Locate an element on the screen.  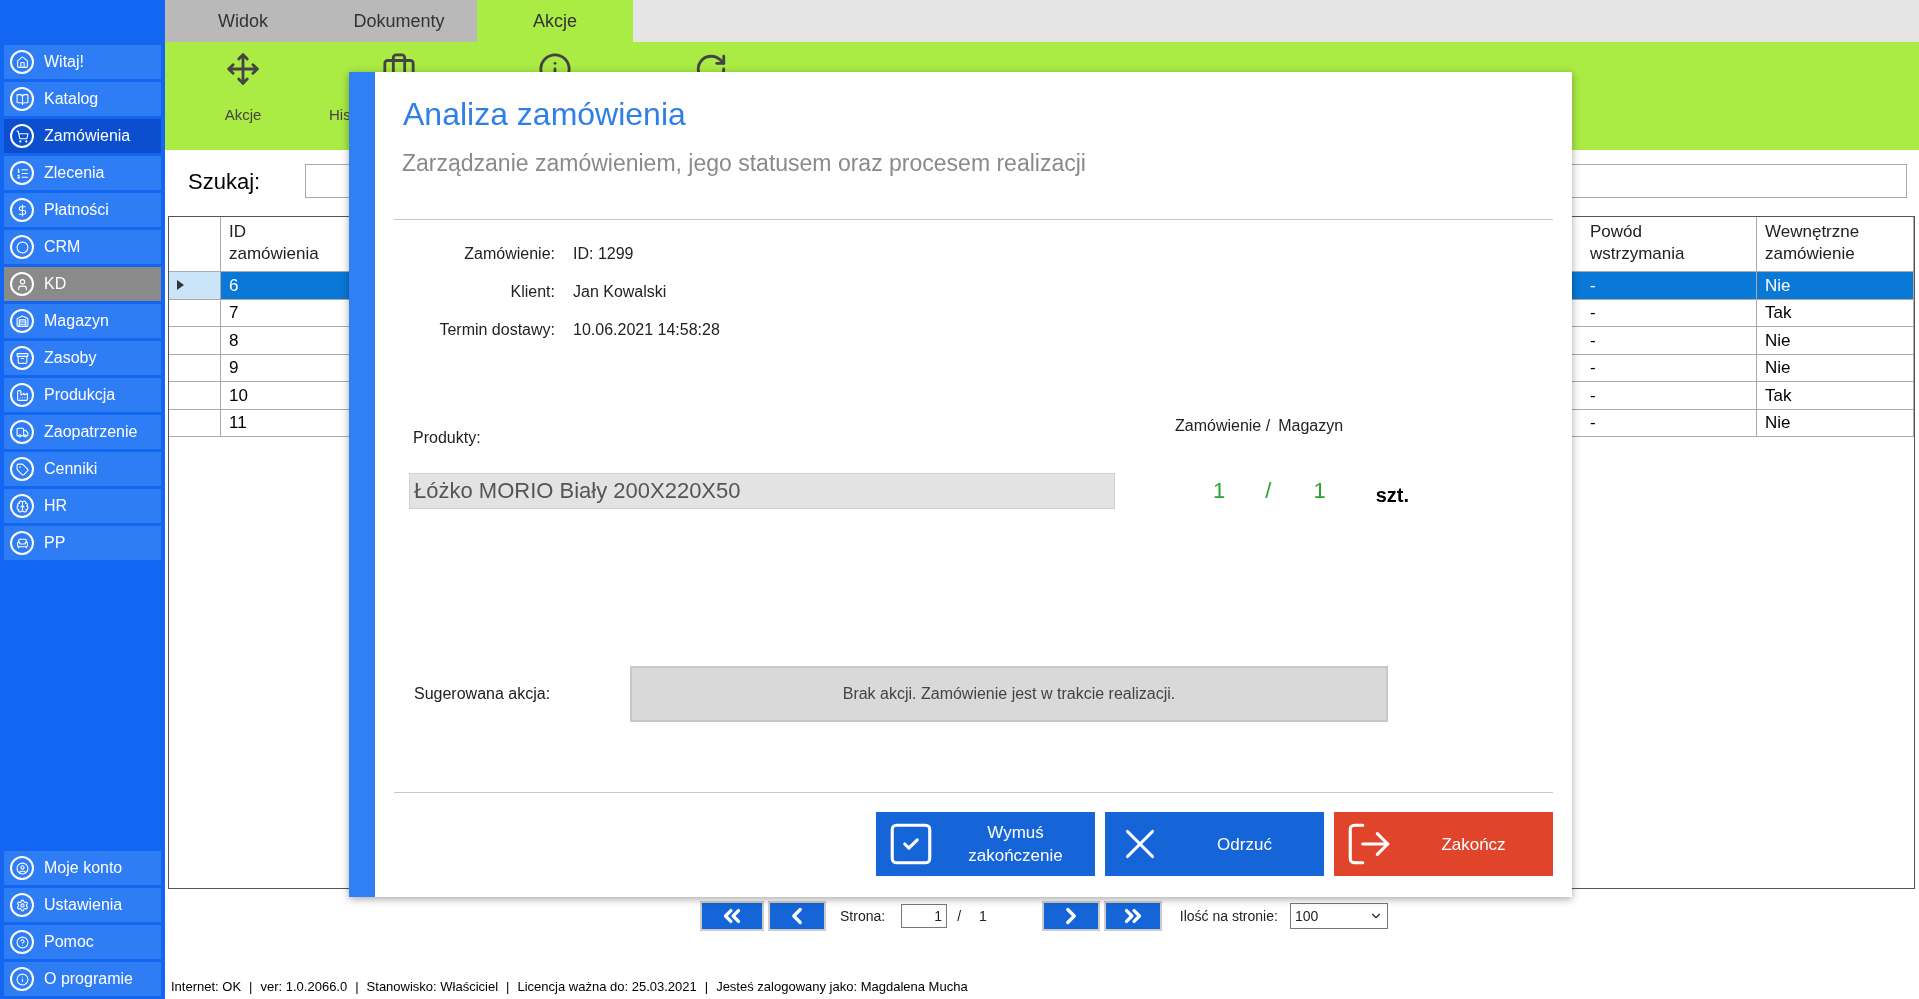
page-label: Strona: is located at coordinates (863, 916).